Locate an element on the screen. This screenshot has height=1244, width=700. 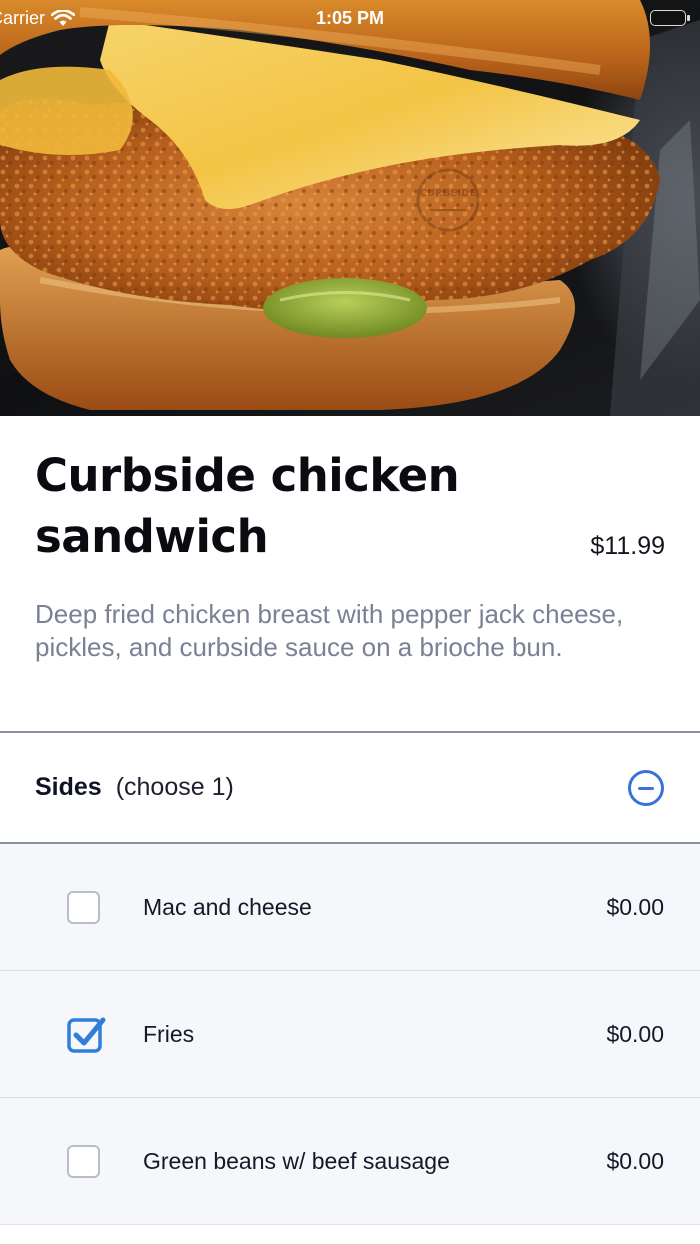
option-label: Mac and cheese is located at coordinates (227, 906).